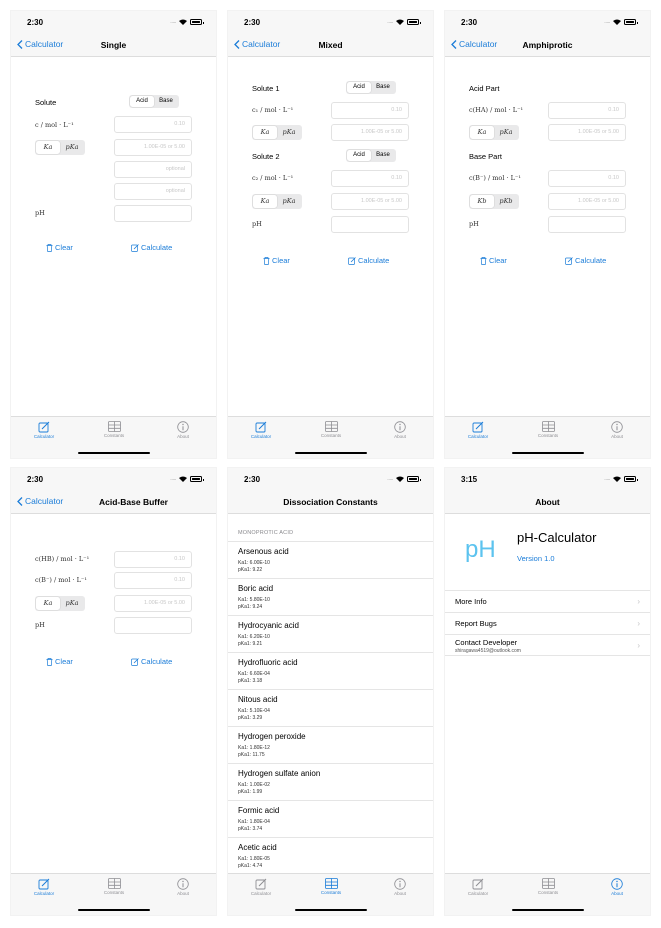  Describe the element at coordinates (330, 707) in the screenshot. I see `list-item: Nitous acid Ka1: 5.10E-04 pKa1: 3.29` at that location.